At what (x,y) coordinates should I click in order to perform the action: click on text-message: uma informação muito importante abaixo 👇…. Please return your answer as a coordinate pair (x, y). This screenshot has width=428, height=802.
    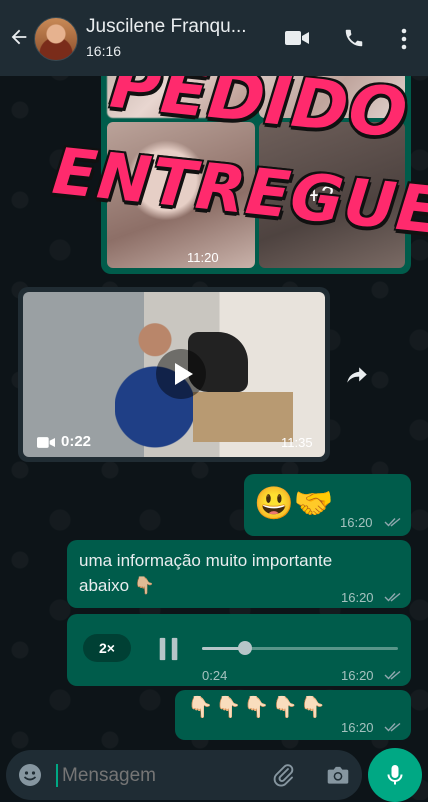
    Looking at the image, I should click on (239, 574).